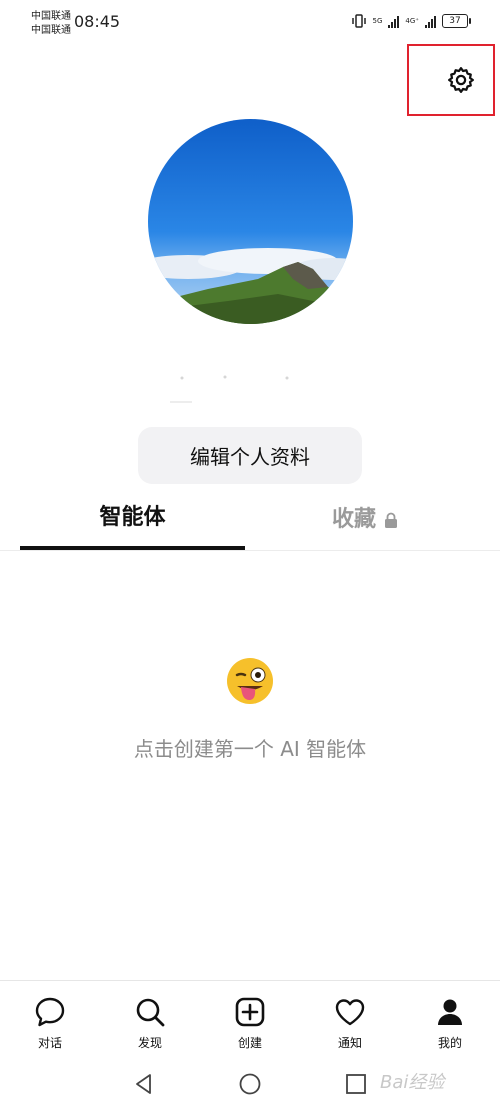 The height and width of the screenshot is (1111, 500). What do you see at coordinates (461, 80) in the screenshot?
I see `gear-icon` at bounding box center [461, 80].